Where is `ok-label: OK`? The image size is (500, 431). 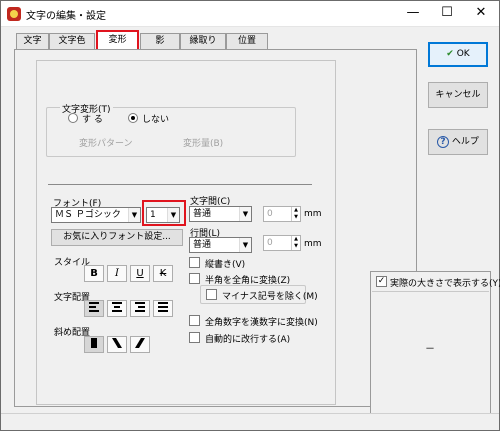 ok-label: OK is located at coordinates (463, 54).